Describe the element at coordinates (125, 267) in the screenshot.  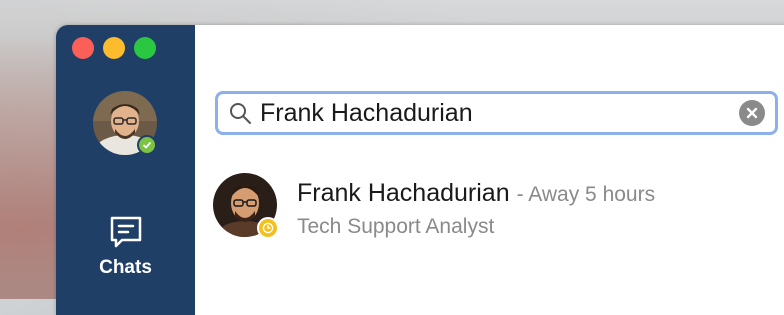
I see `sidebar-item-label: Chats` at that location.